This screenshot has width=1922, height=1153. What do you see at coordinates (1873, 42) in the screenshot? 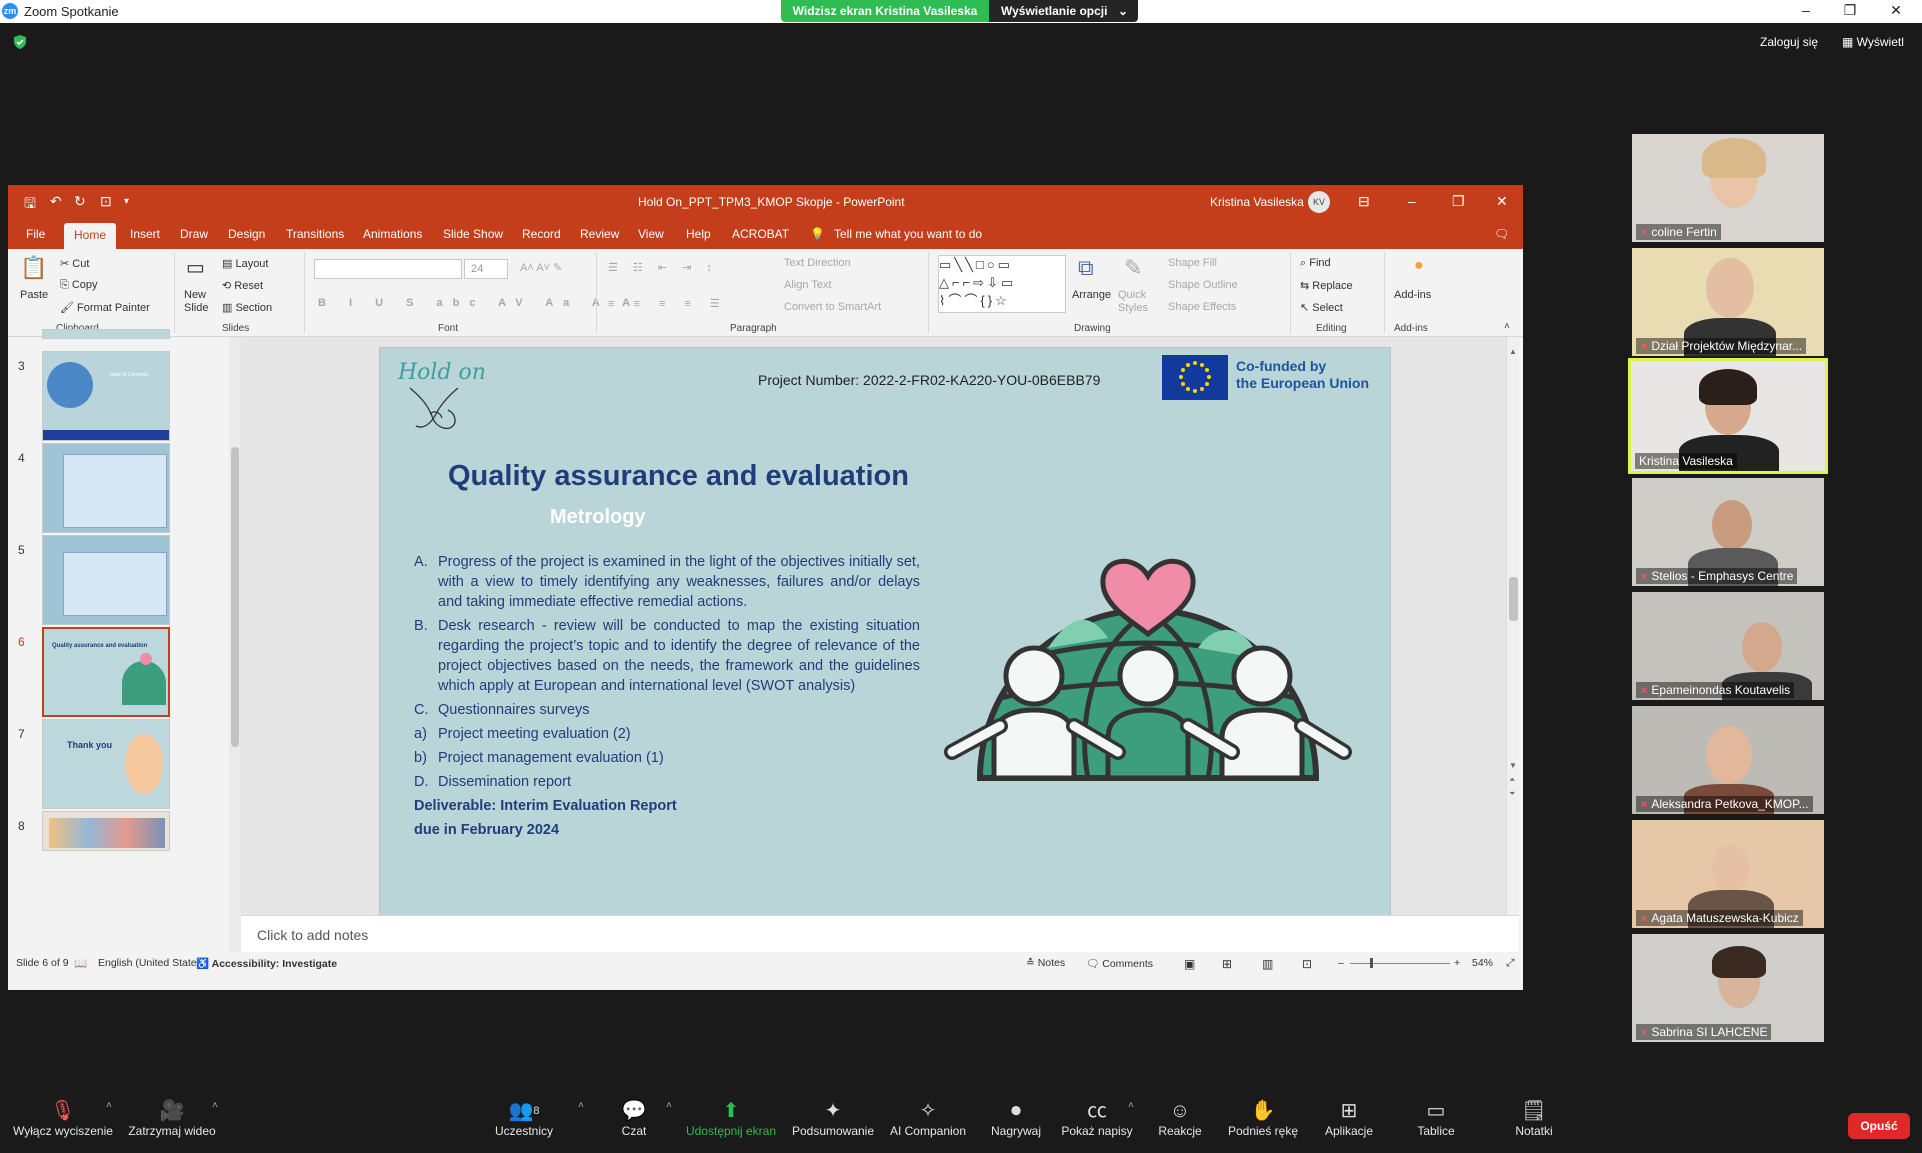
I see `view-button: ▦ Wyświetl` at bounding box center [1873, 42].